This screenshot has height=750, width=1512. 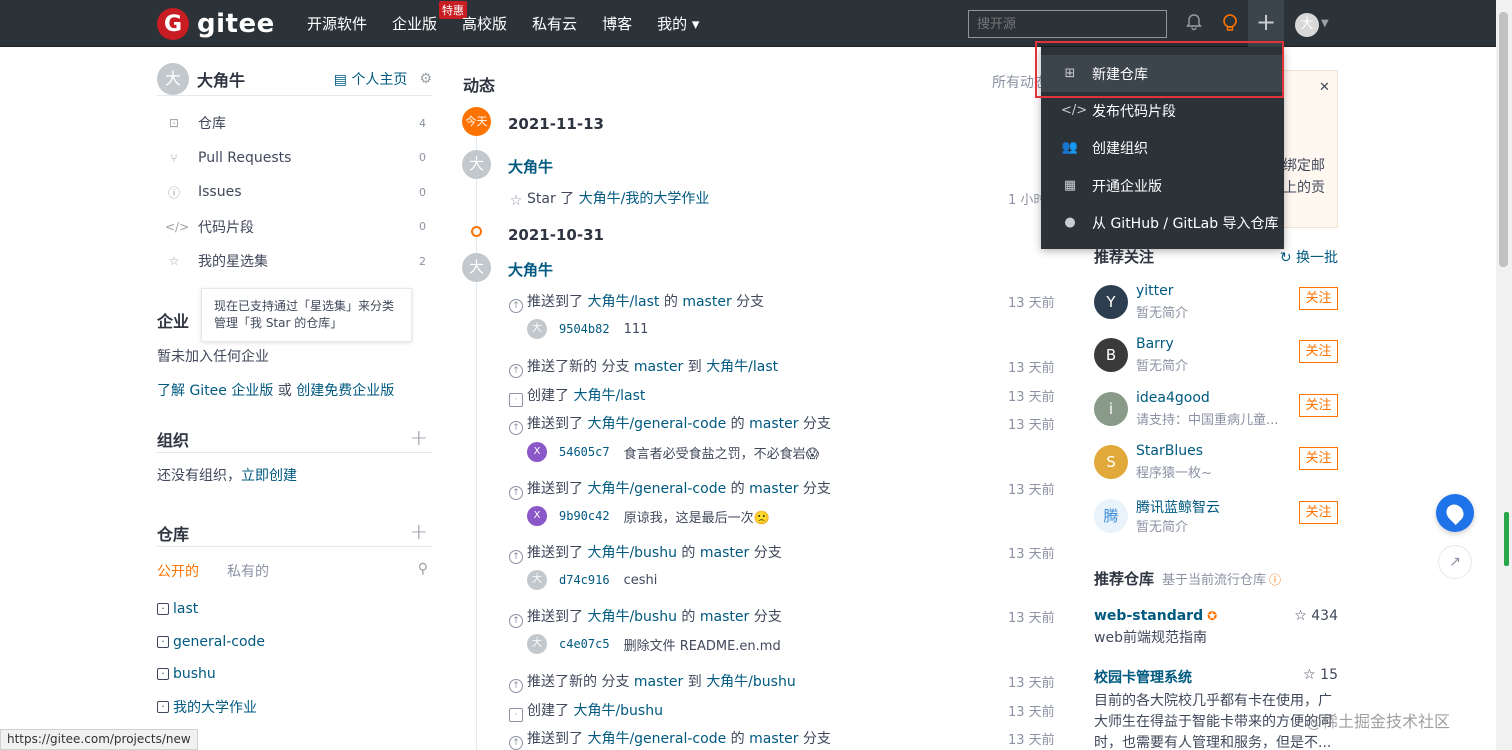 I want to click on learn-enterprise-link: 了解 Gitee 企业版, so click(x=215, y=391).